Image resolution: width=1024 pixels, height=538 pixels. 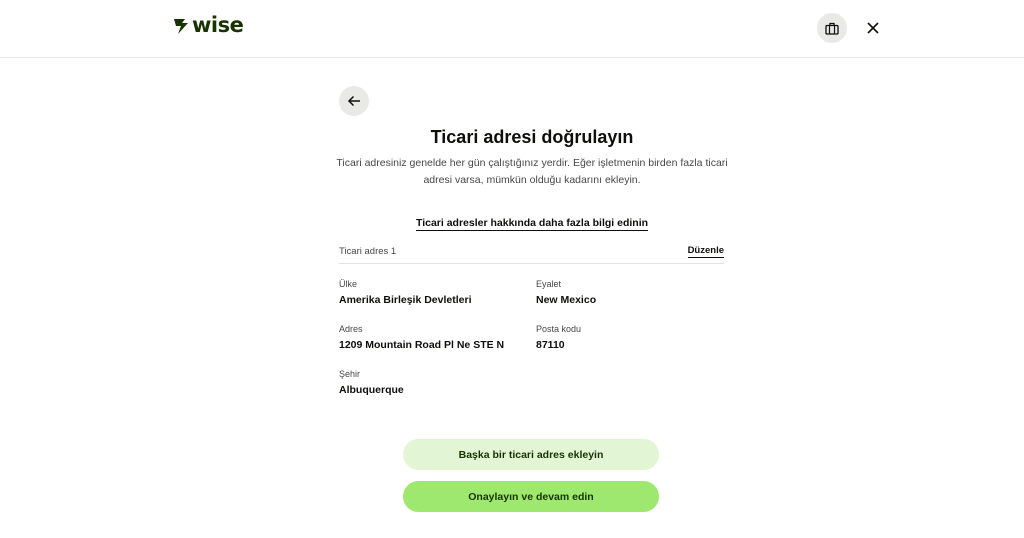 I want to click on postcode-field: Posta kodu 87110, so click(x=558, y=337).